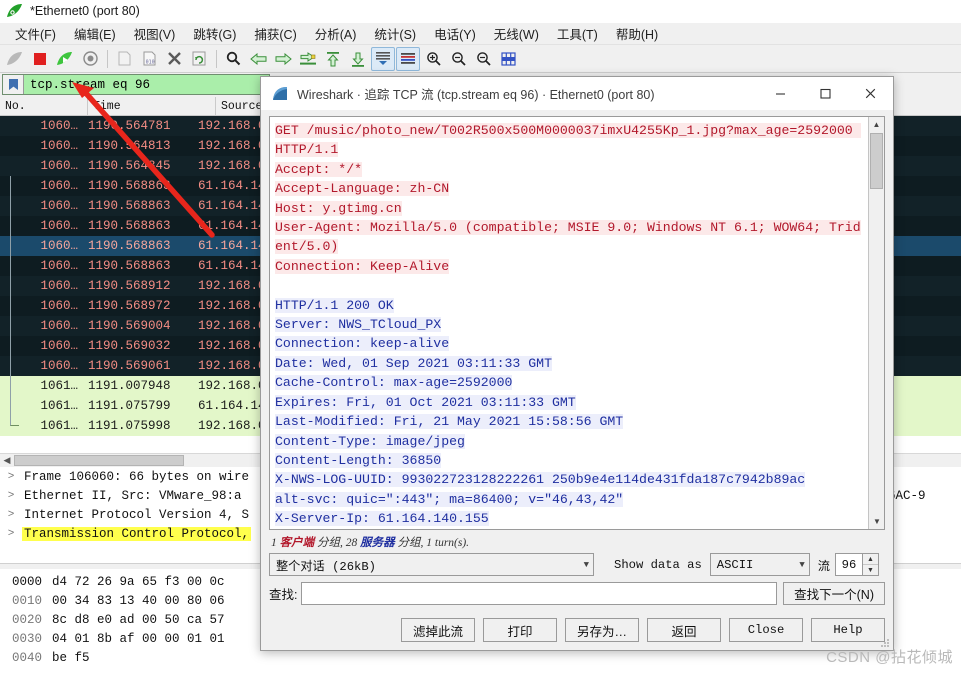 This screenshot has width=961, height=673. What do you see at coordinates (834, 593) in the screenshot?
I see `find-next-button: 查找下一个(N)` at bounding box center [834, 593].